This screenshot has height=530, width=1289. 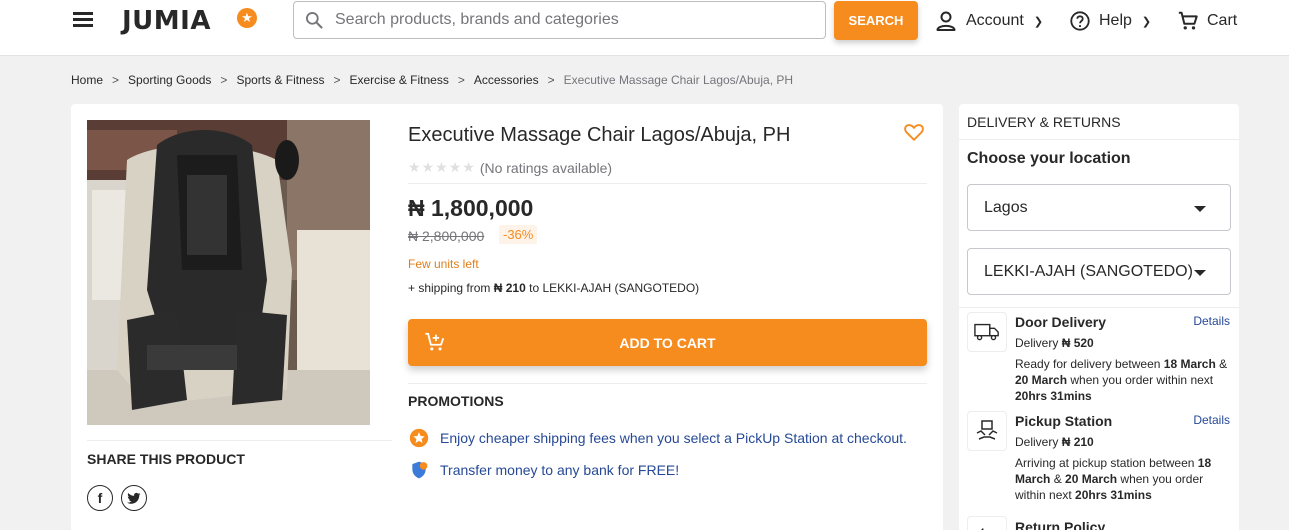 I want to click on facebook-share-button: f, so click(x=100, y=498).